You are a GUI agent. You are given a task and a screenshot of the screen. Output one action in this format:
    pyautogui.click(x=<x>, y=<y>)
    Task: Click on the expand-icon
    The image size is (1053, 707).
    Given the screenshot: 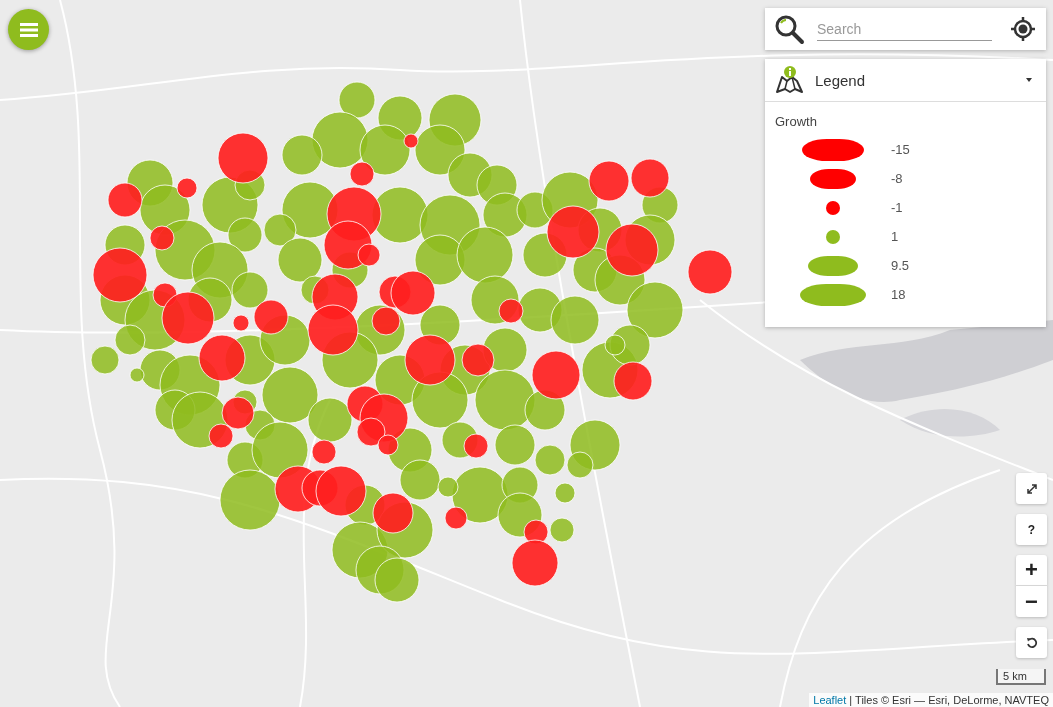 What is the action you would take?
    pyautogui.click(x=1031, y=488)
    